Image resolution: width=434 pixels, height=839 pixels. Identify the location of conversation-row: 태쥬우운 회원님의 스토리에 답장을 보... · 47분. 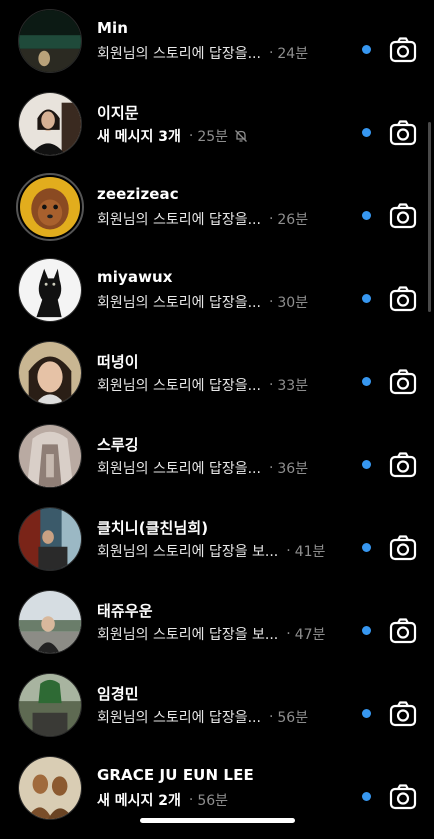
(217, 631).